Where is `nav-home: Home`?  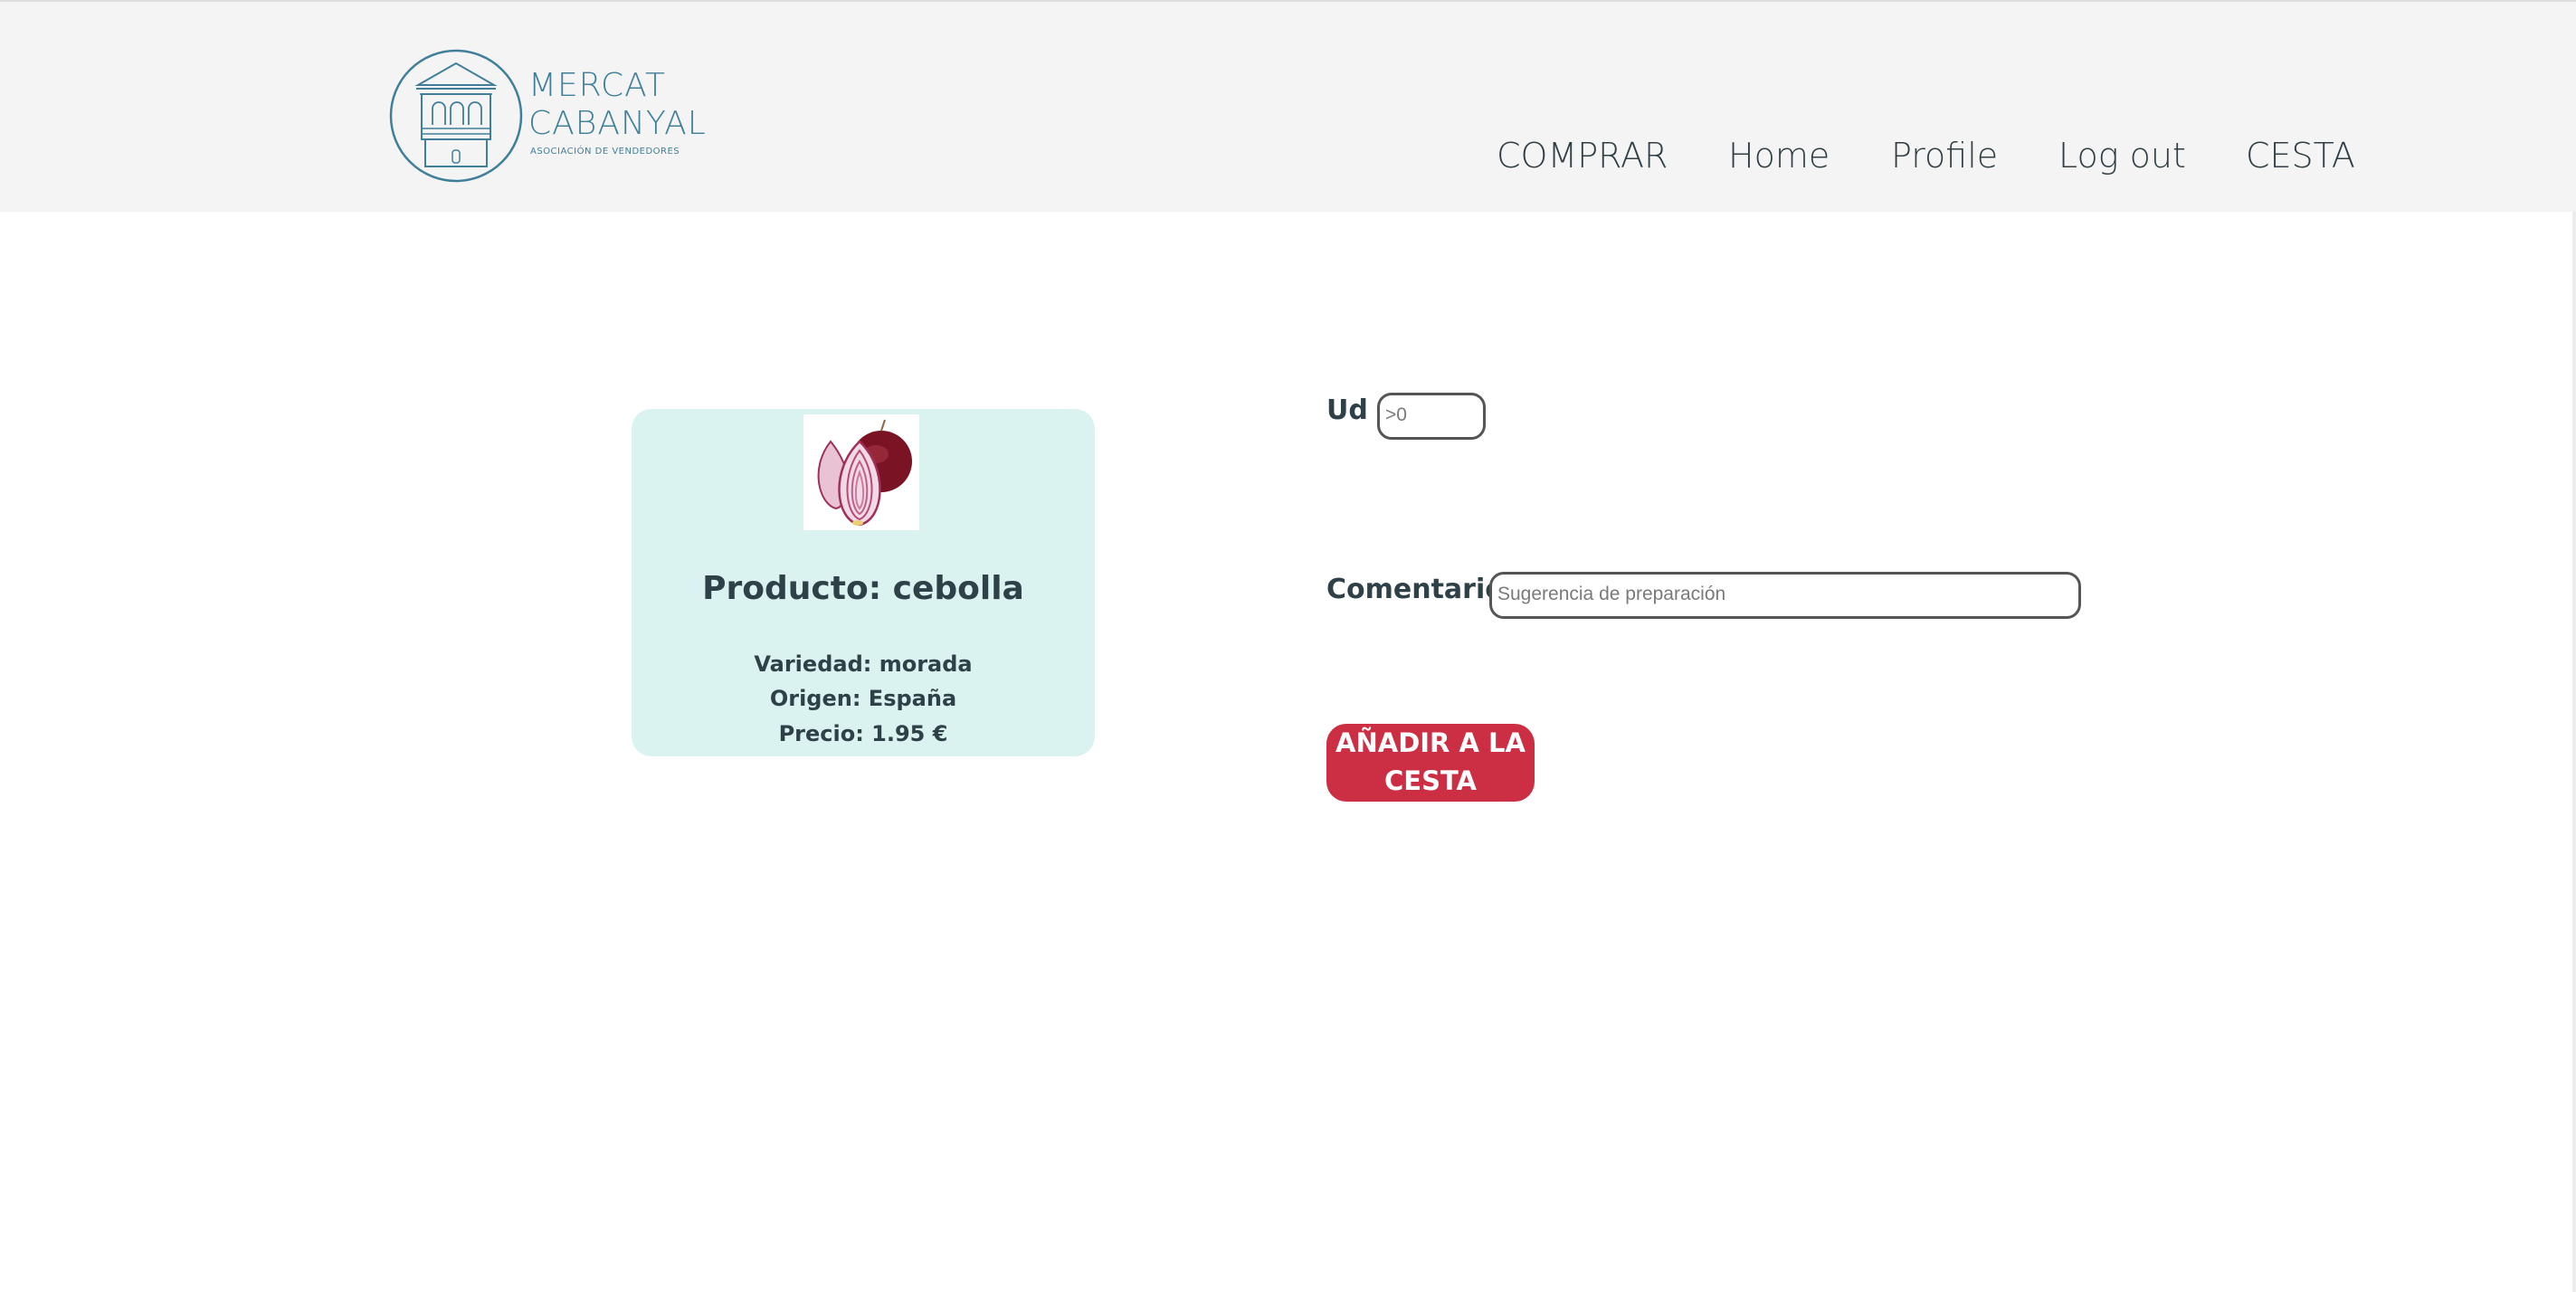
nav-home: Home is located at coordinates (1779, 156).